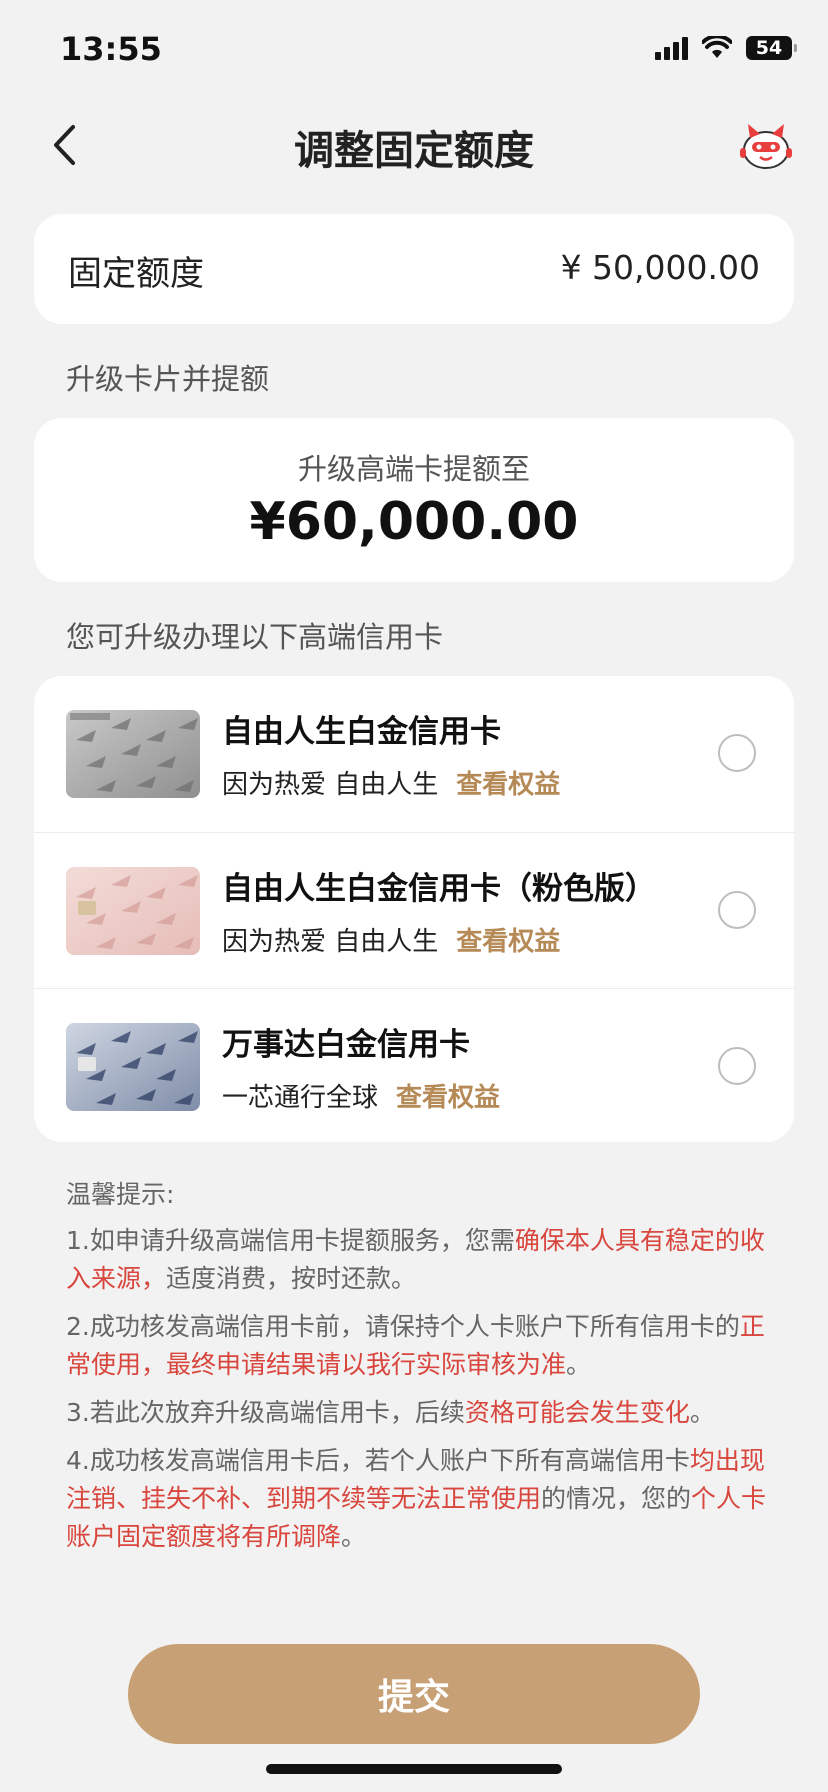  I want to click on card-list-title: 您可升级办理以下高端信用卡, so click(255, 637).